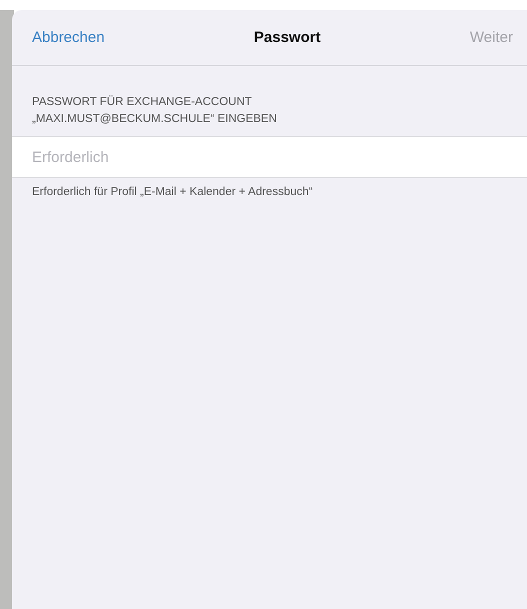  Describe the element at coordinates (154, 110) in the screenshot. I see `section-header: PASSWORT FÜR EXCHANGE-ACCOUNT „MAXI.MUST@BECKUM.SCHULE“ EINGEBEN` at that location.